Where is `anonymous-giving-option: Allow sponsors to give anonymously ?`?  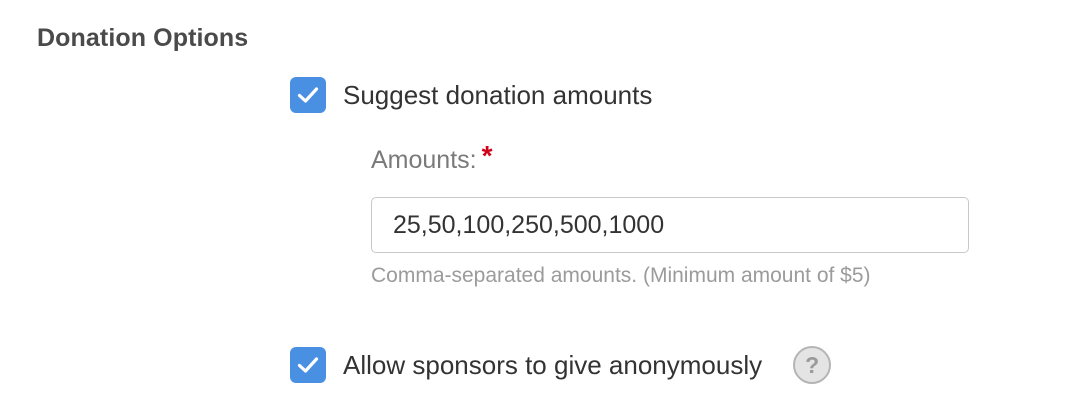
anonymous-giving-option: Allow sponsors to give anonymously ? is located at coordinates (561, 365).